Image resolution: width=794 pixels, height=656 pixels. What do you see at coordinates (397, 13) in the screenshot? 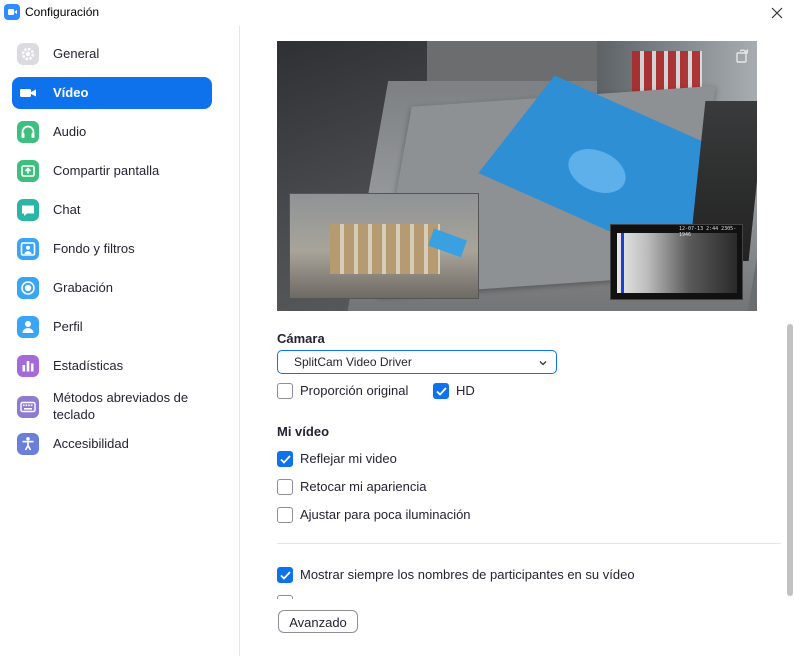
I see `title-bar: Configuración` at bounding box center [397, 13].